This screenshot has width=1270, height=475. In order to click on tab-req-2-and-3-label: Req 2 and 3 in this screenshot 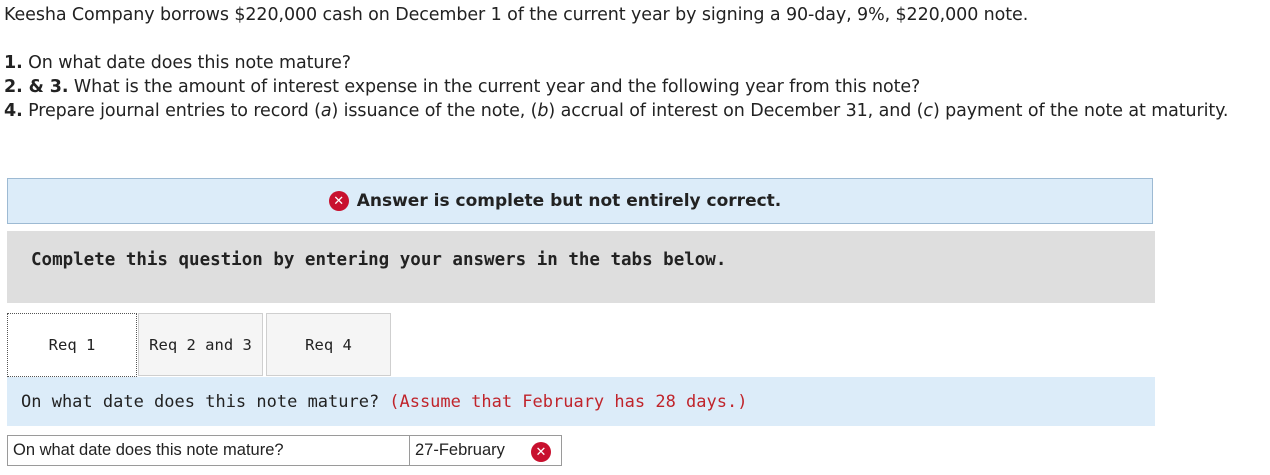, I will do `click(200, 344)`.